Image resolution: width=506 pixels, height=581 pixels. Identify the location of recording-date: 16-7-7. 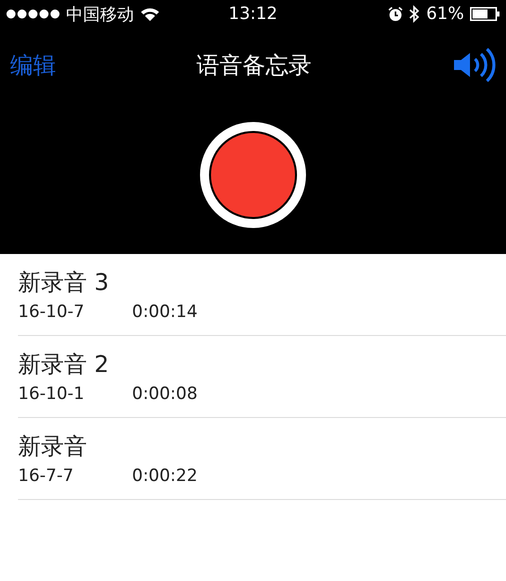
(46, 476).